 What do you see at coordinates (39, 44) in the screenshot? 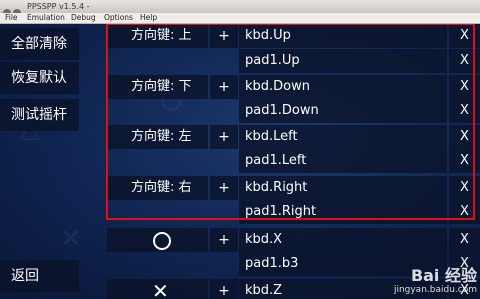
I see `clear-all-button: 全部清除` at bounding box center [39, 44].